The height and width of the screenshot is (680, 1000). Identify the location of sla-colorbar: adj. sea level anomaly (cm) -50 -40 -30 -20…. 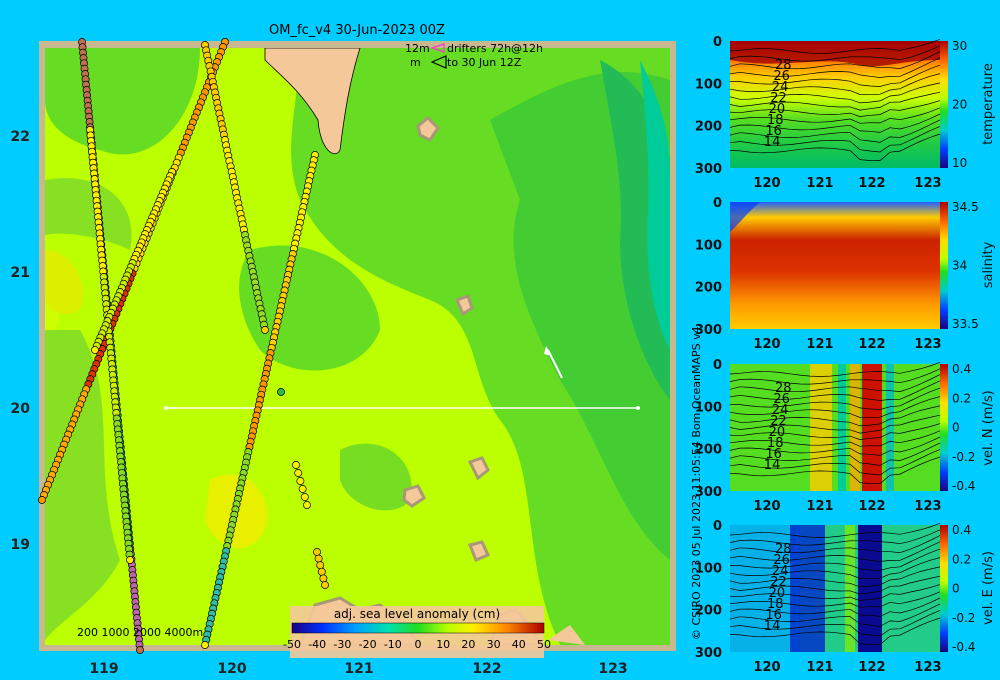
(417, 632).